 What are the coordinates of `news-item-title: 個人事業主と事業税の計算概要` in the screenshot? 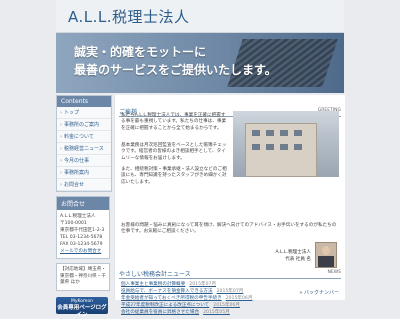 It's located at (153, 284).